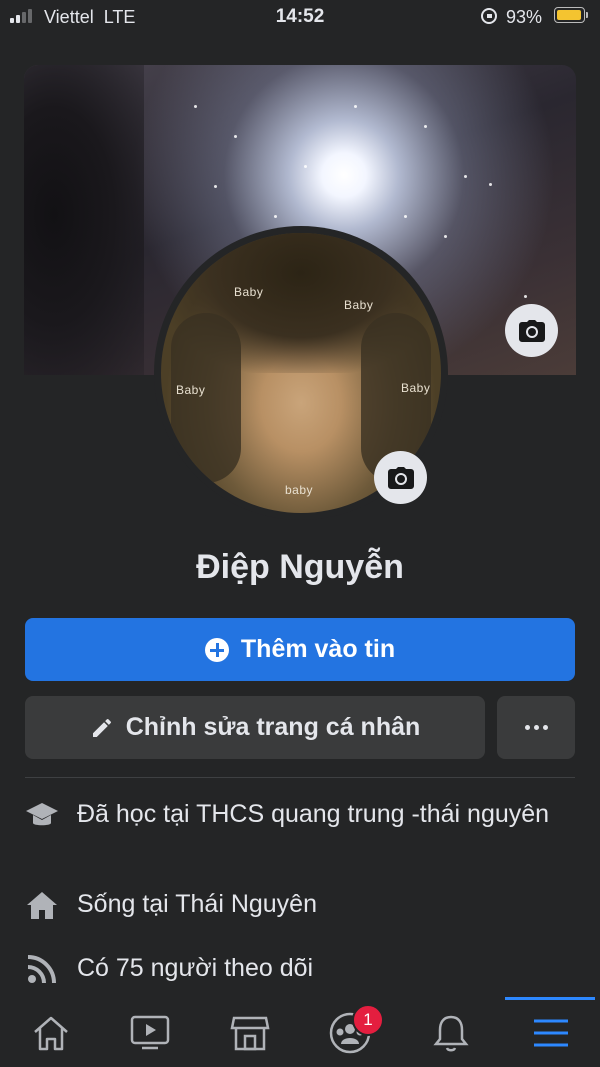 Image resolution: width=600 pixels, height=1067 pixels. Describe the element at coordinates (300, 815) in the screenshot. I see `education-detail: Đã học tại THCS quang trung -thái nguyên` at that location.